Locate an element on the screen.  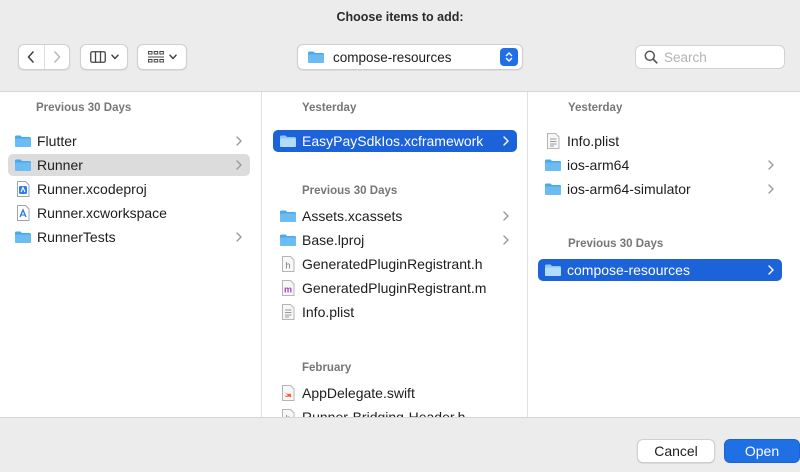
list-item-runner-xcodeproj: Runner.xcodeproj is located at coordinates (129, 189).